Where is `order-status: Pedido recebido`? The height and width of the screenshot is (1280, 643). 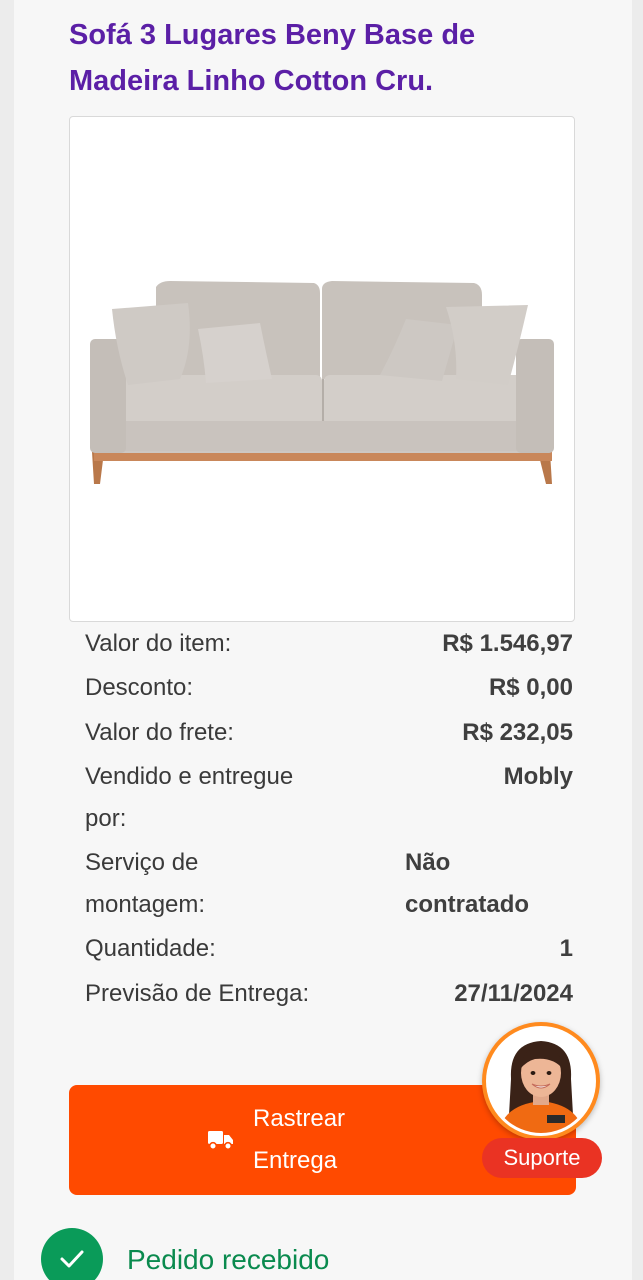 order-status: Pedido recebido is located at coordinates (321, 1254).